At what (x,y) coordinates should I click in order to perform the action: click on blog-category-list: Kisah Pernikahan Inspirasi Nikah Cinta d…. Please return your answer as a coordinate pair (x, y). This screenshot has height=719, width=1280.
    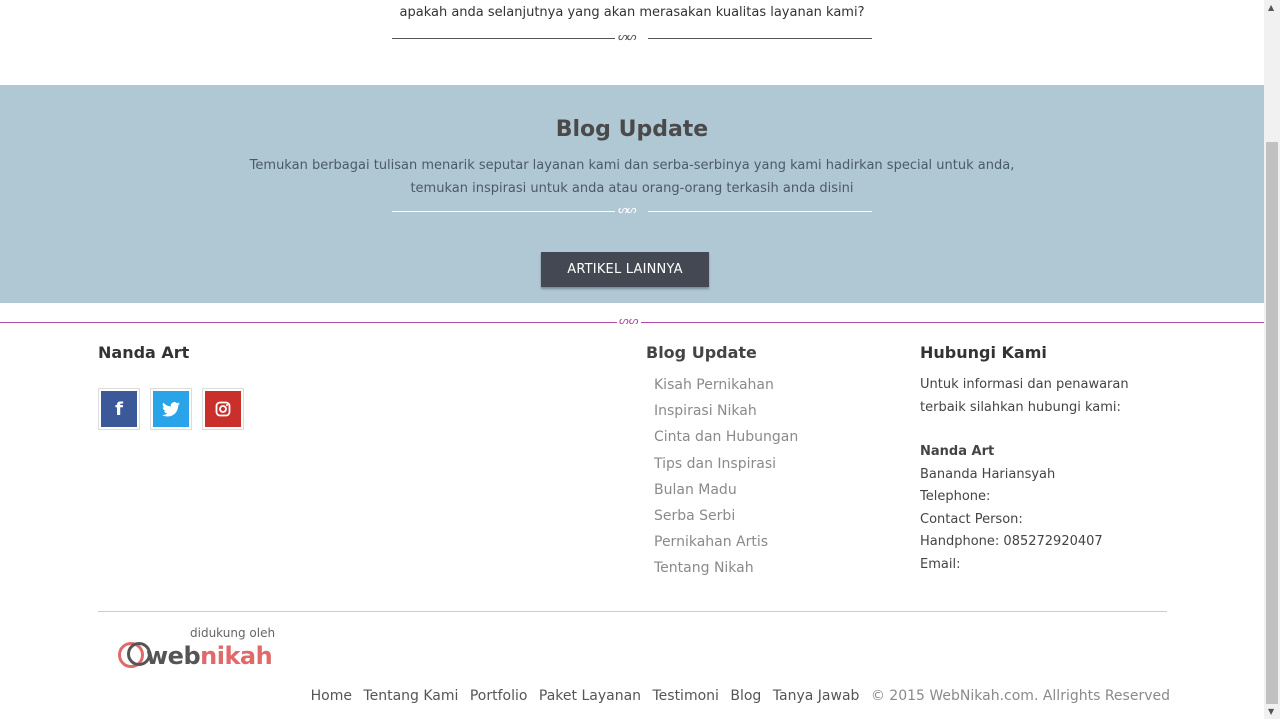
    Looking at the image, I should click on (726, 479).